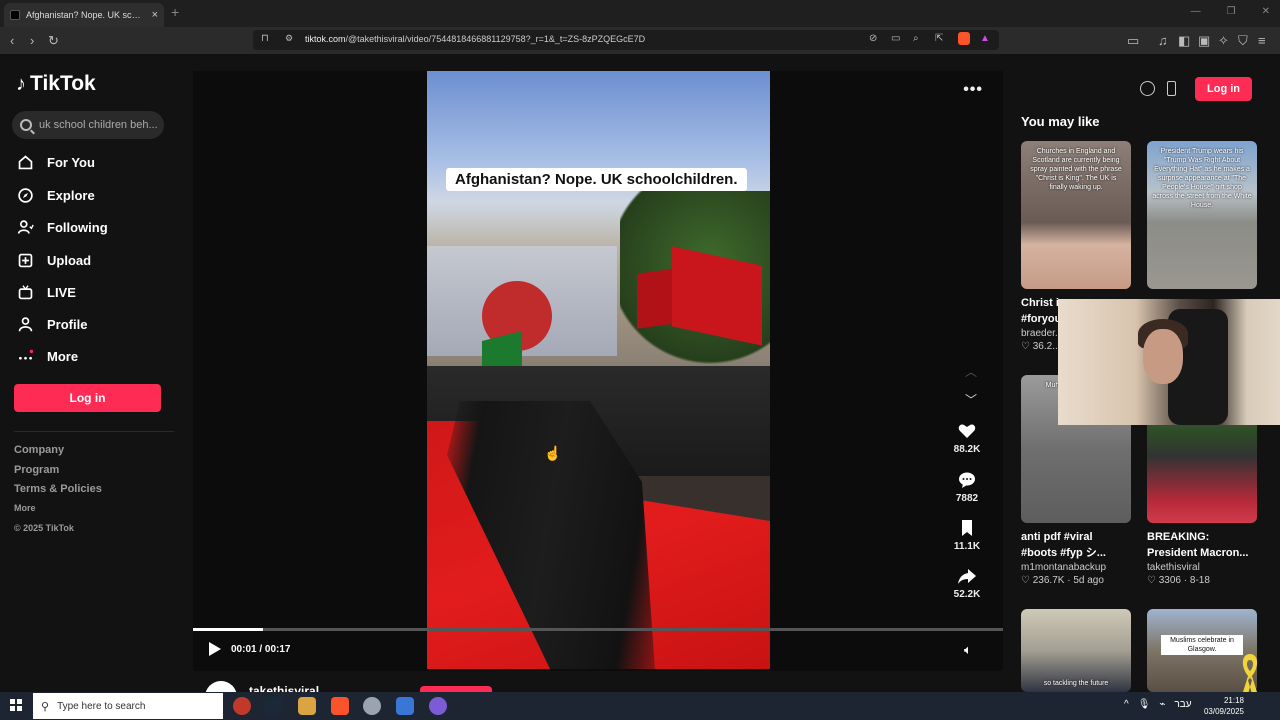 This screenshot has width=1280, height=720. I want to click on play-icon, so click(215, 649).